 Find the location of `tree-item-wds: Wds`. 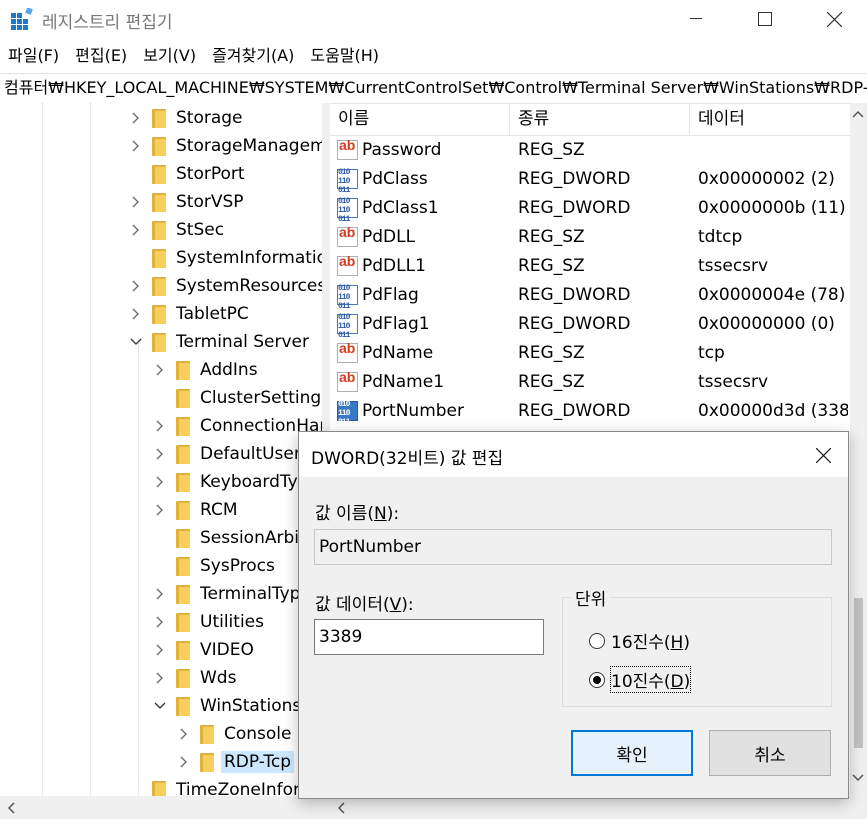

tree-item-wds: Wds is located at coordinates (194, 678).